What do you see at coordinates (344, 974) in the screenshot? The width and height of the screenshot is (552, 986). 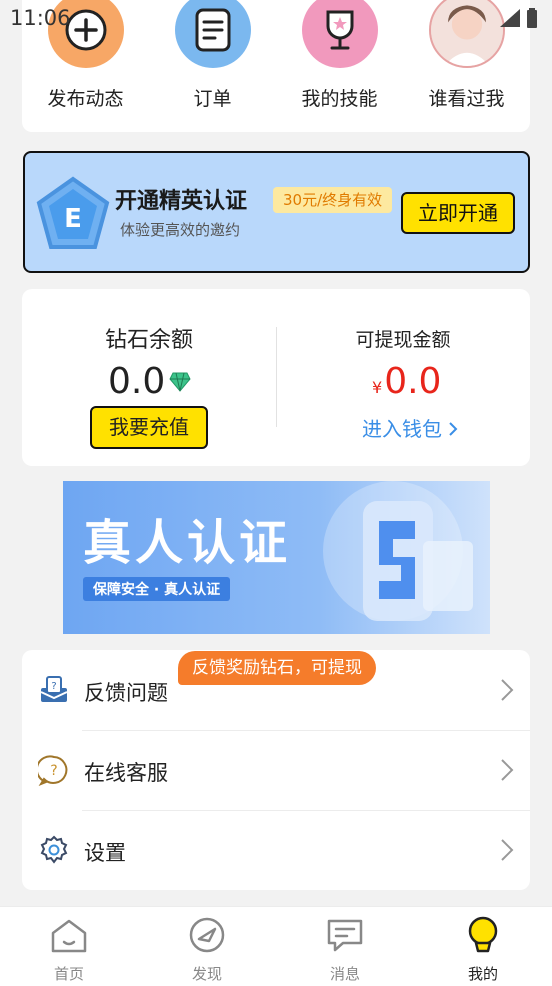 I see `nav-label: 消息` at bounding box center [344, 974].